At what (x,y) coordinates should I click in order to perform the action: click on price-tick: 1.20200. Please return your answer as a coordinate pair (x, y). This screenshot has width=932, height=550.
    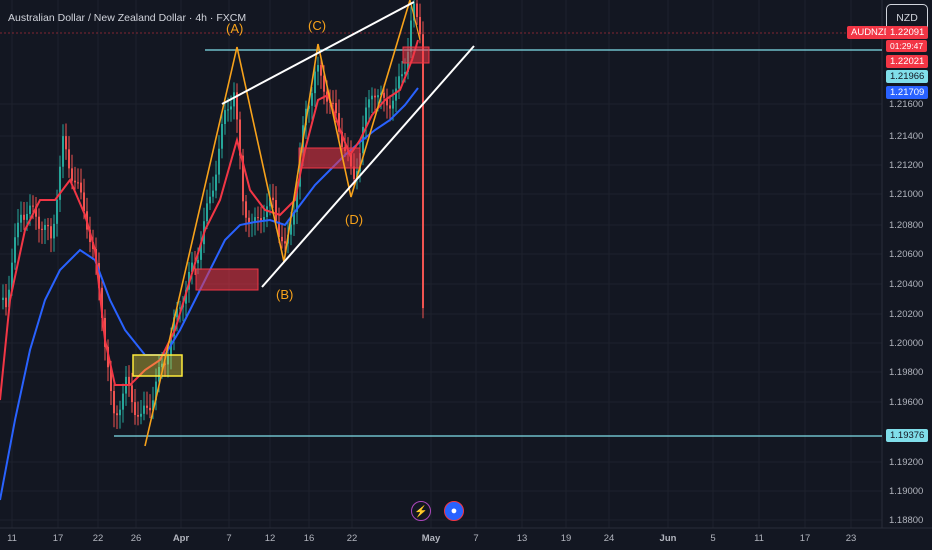
    Looking at the image, I should click on (906, 314).